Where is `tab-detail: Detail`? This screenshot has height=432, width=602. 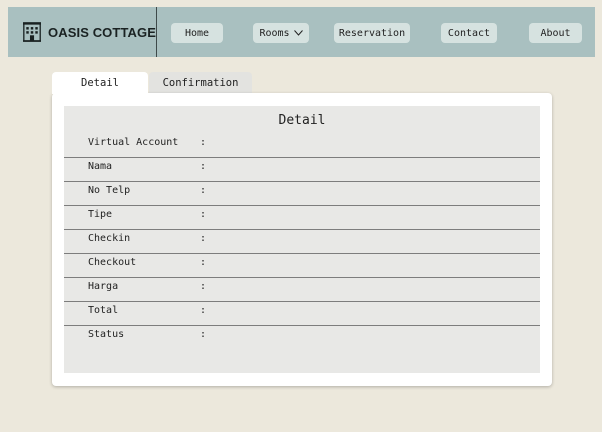
tab-detail: Detail is located at coordinates (100, 83).